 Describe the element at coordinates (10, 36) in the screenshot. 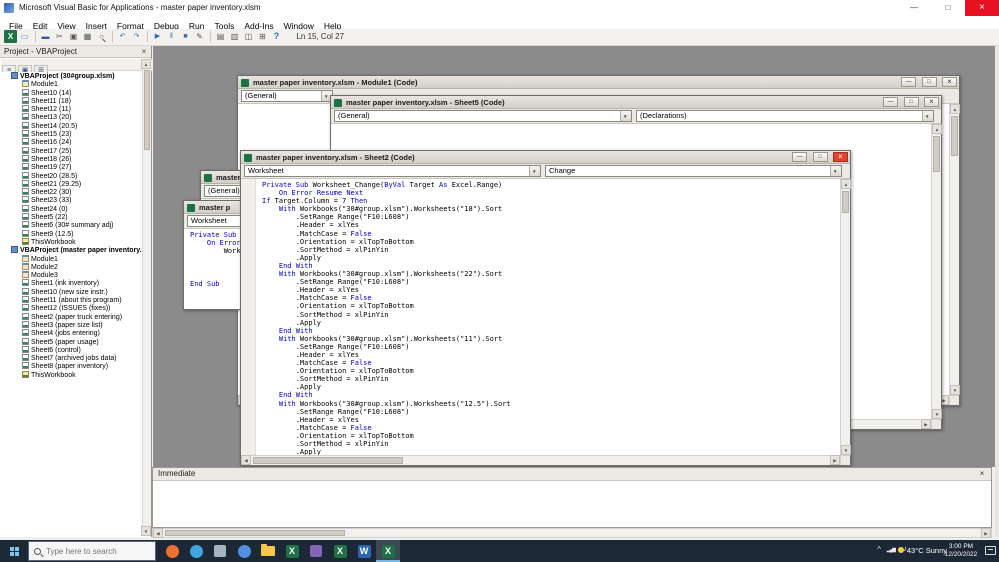

I see `view-excel-button: X` at that location.